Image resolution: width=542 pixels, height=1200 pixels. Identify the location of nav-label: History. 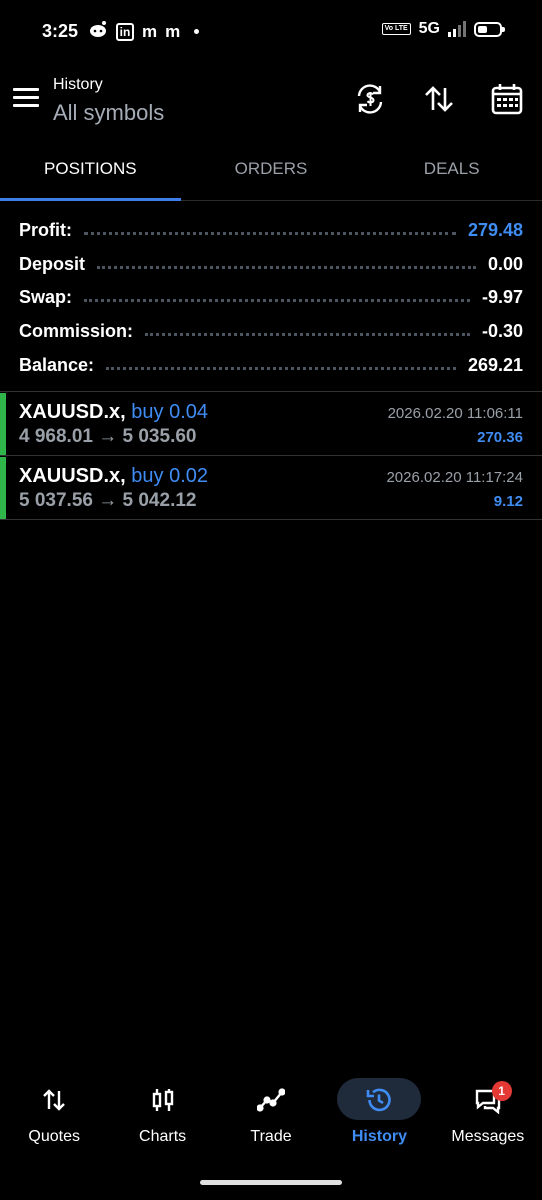
(379, 1136).